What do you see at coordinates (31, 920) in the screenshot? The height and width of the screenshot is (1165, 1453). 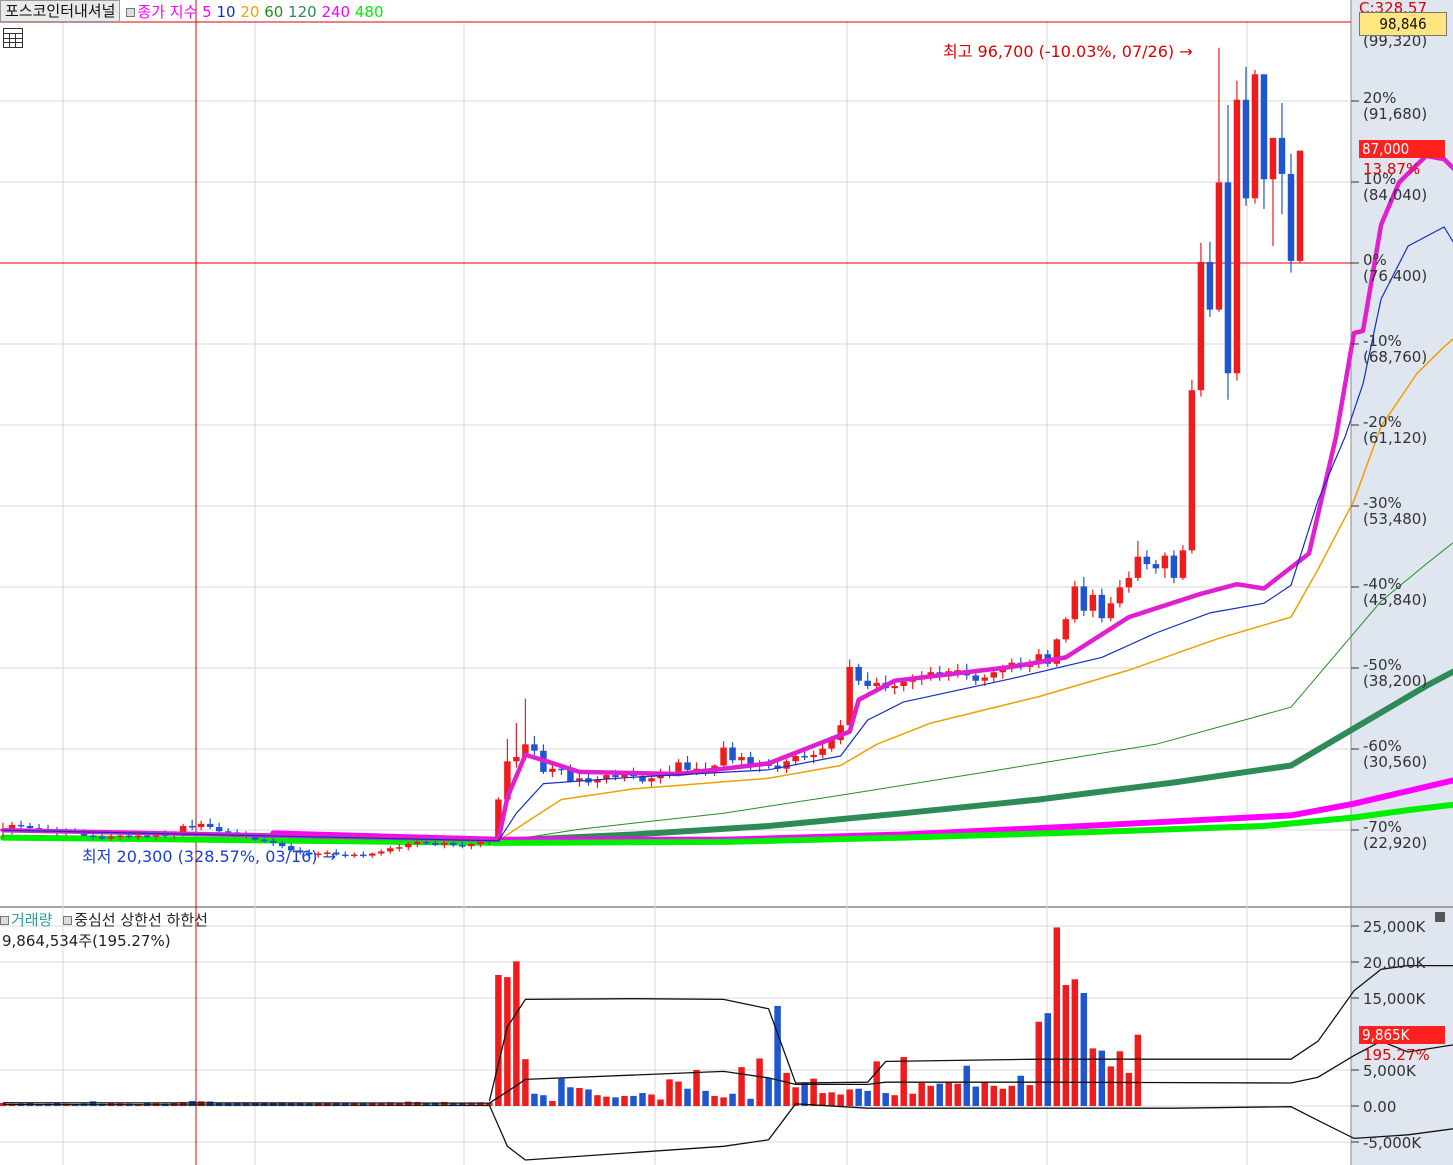 I see `volume-title: 거래량` at bounding box center [31, 920].